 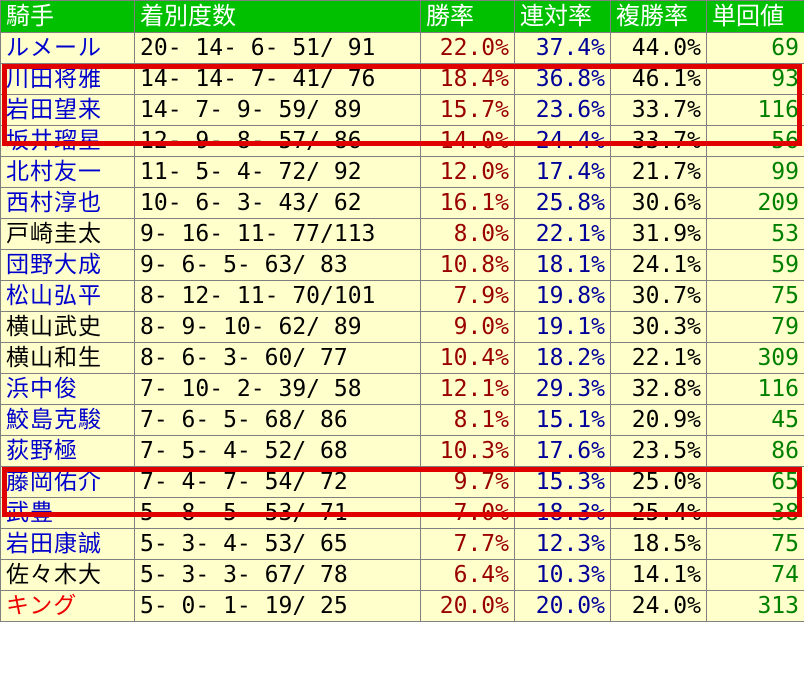 I want to click on record-cell: 8- 12- 11- 70/101, so click(x=277, y=296).